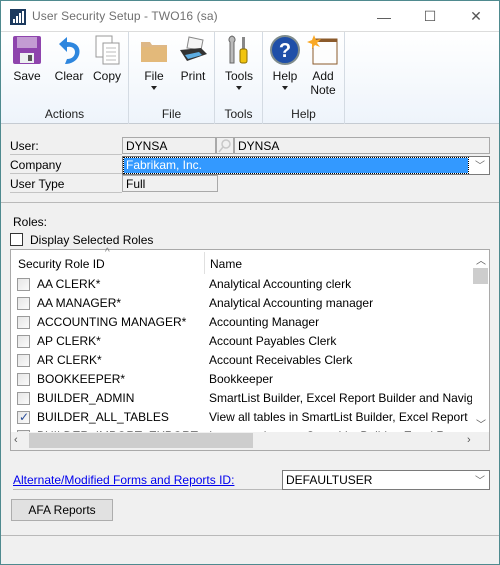 This screenshot has width=500, height=565. Describe the element at coordinates (386, 480) in the screenshot. I see `alternate-forms-dropdown: DEFAULTUSER ﹀` at that location.